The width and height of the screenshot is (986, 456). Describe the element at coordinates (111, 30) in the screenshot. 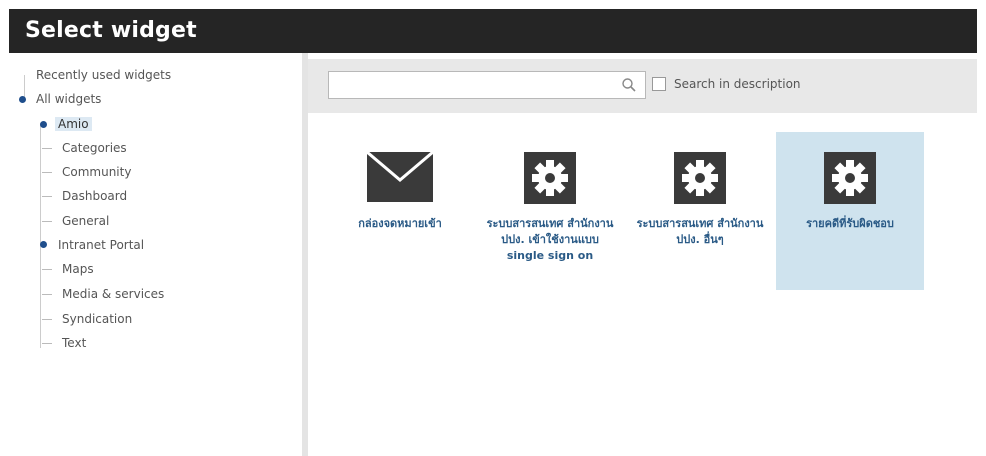

I see `dialog-title: Select widget` at that location.